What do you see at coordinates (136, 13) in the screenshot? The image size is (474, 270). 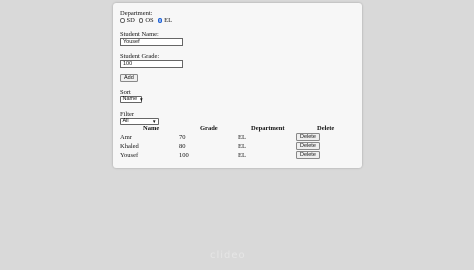 I see `department-label: Department:` at bounding box center [136, 13].